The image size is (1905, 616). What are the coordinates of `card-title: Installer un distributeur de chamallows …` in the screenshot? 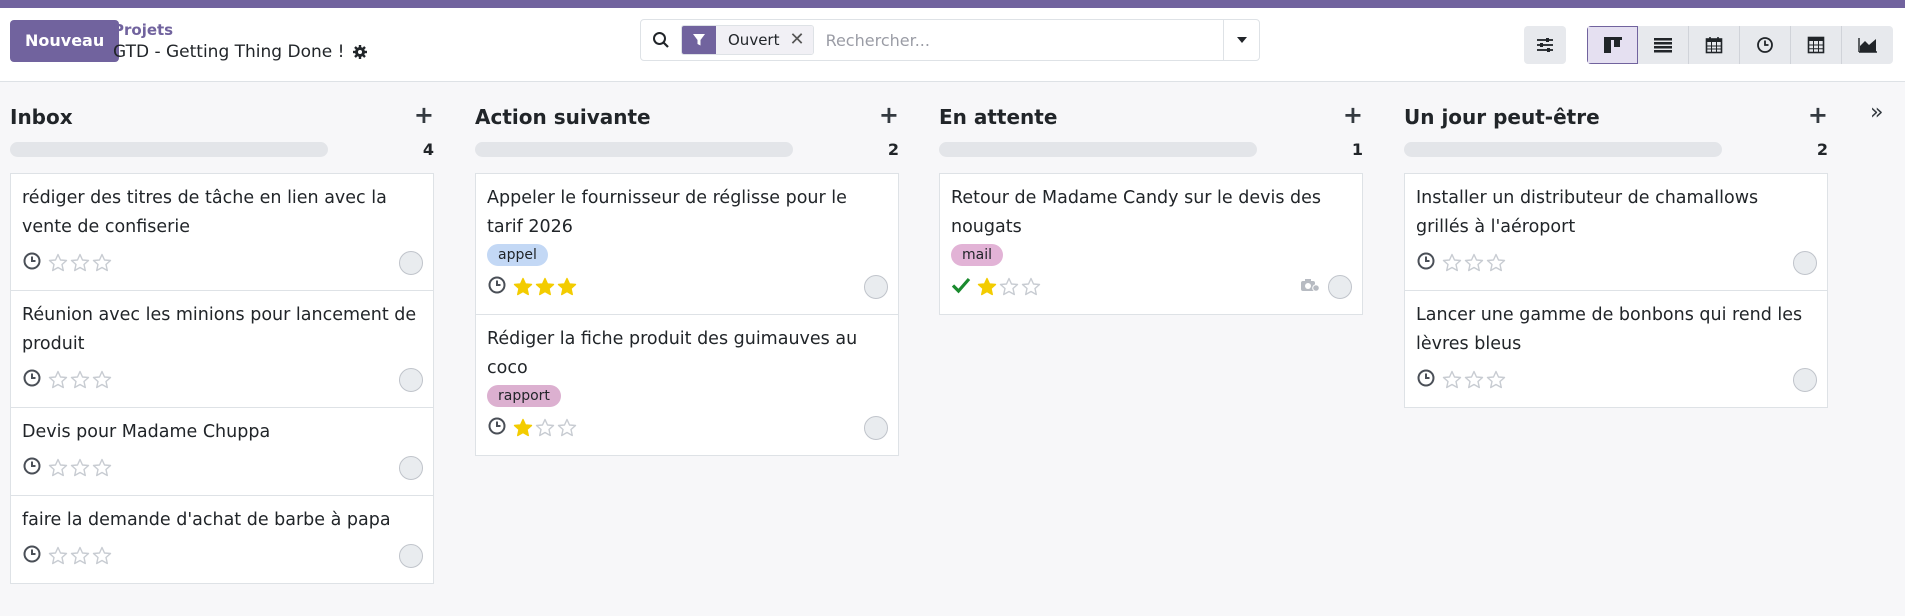 It's located at (1587, 212).